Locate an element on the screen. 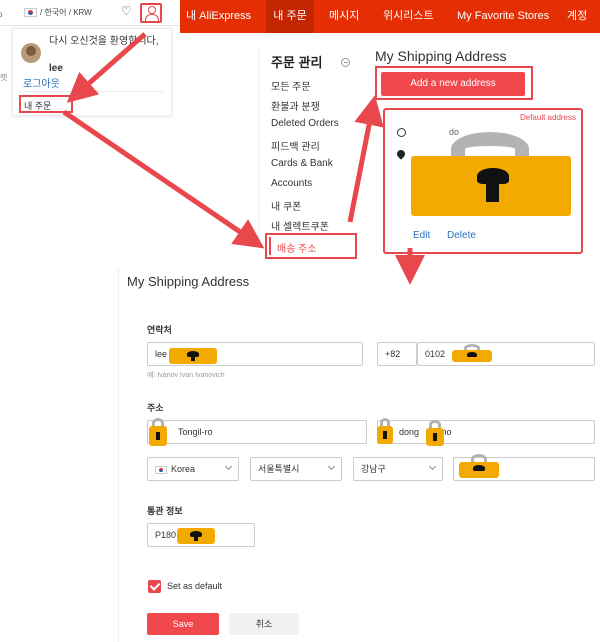 This screenshot has width=600, height=642. truncated-text: o is located at coordinates (1, 14).